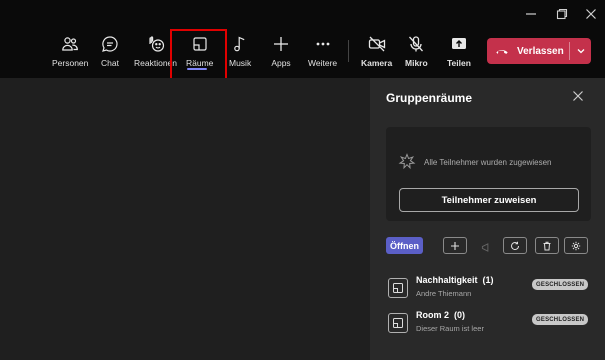 This screenshot has height=360, width=605. I want to click on gear-icon, so click(576, 245).